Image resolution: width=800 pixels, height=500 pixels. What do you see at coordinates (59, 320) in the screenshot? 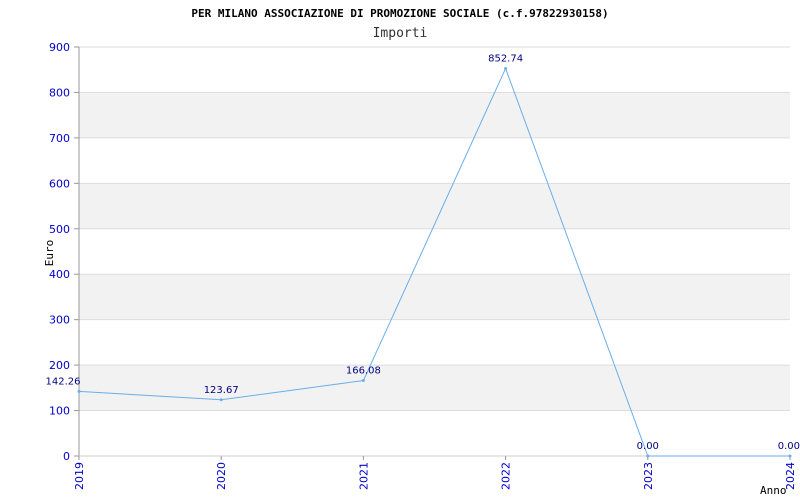
I see `y-tick-label: 300` at bounding box center [59, 320].